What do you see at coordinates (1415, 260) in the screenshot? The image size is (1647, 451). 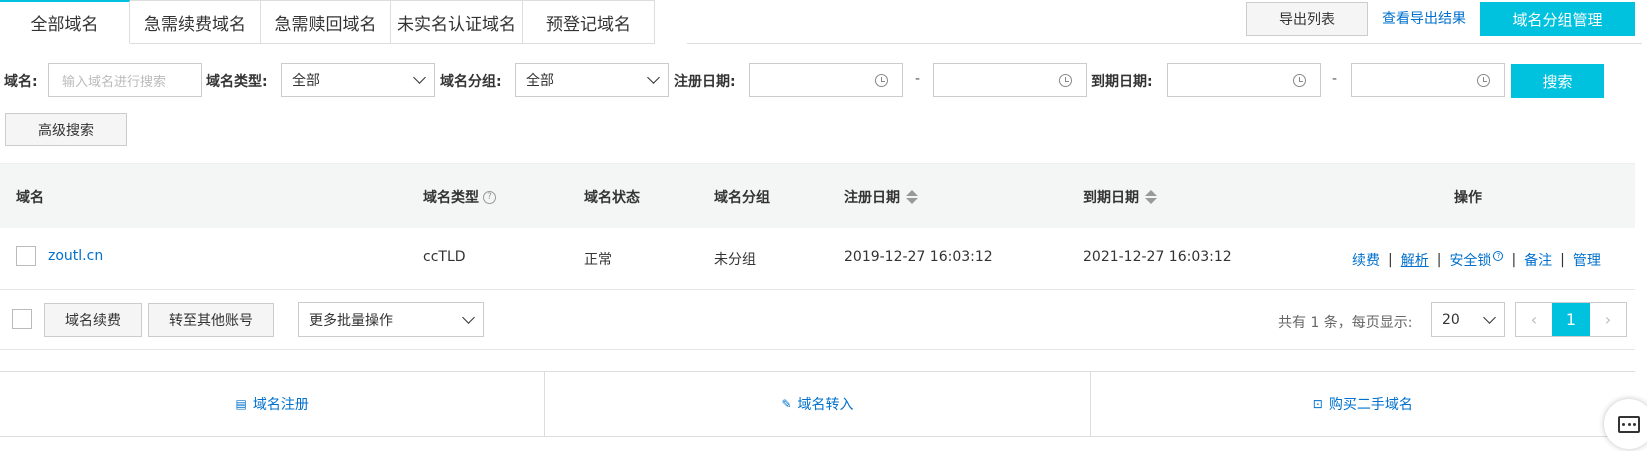 I see `dns-resolve-link: 解析` at bounding box center [1415, 260].